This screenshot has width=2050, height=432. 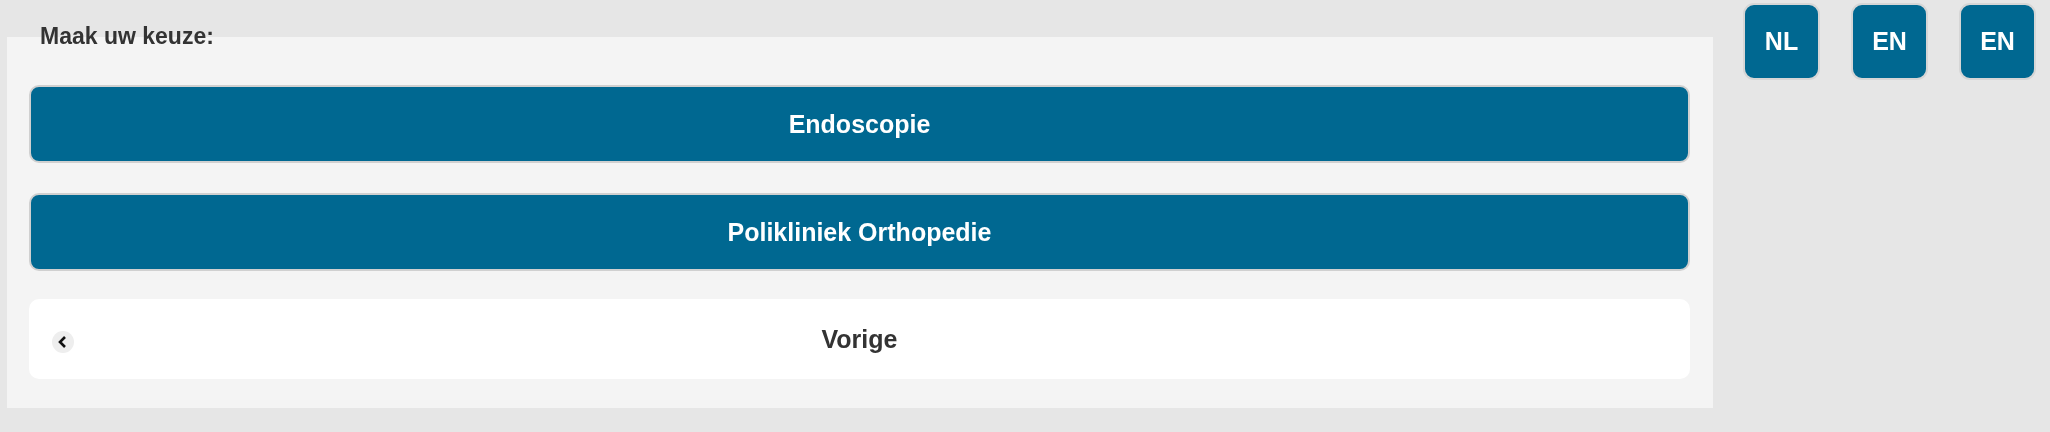 I want to click on language-button: NL, so click(x=1781, y=41).